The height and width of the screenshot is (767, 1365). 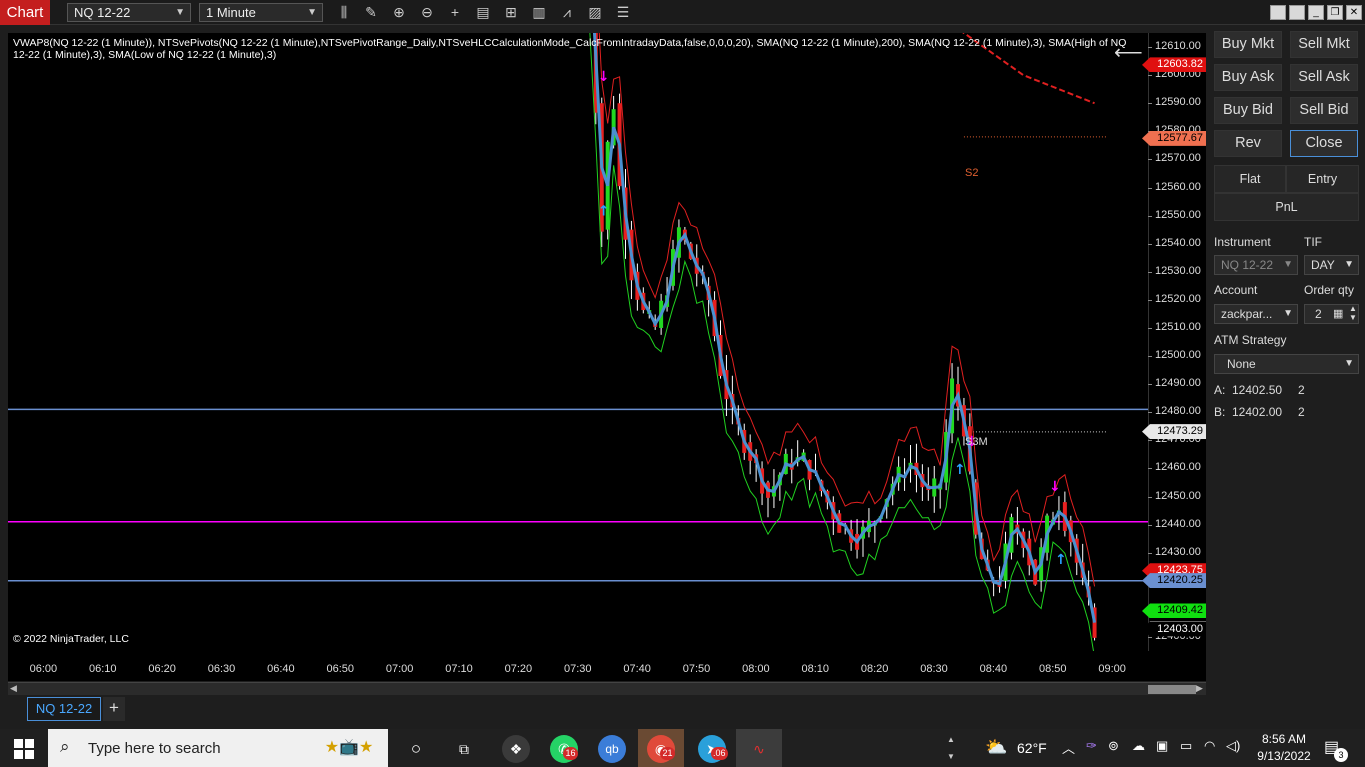 I want to click on taskbar-search-box: ⌕ Type here to search ★📺★, so click(x=218, y=748).